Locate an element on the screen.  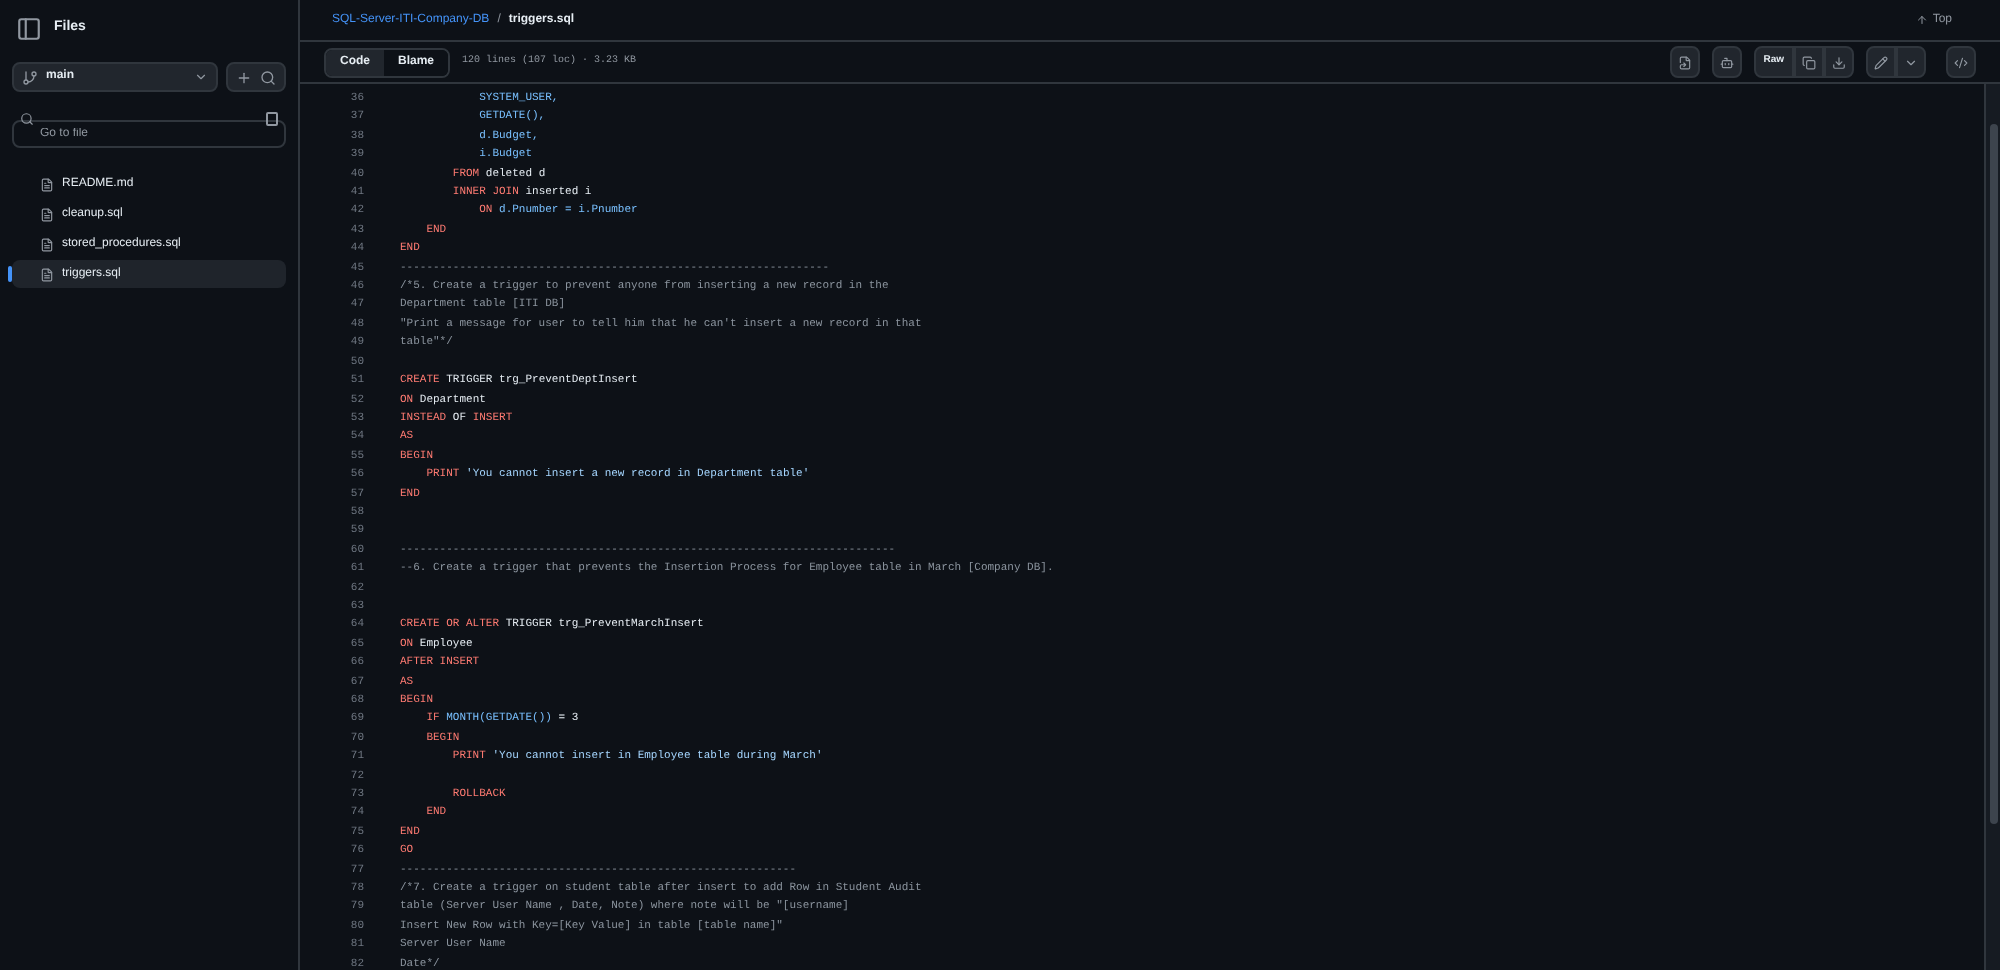
symbols-panel-button is located at coordinates (1961, 62).